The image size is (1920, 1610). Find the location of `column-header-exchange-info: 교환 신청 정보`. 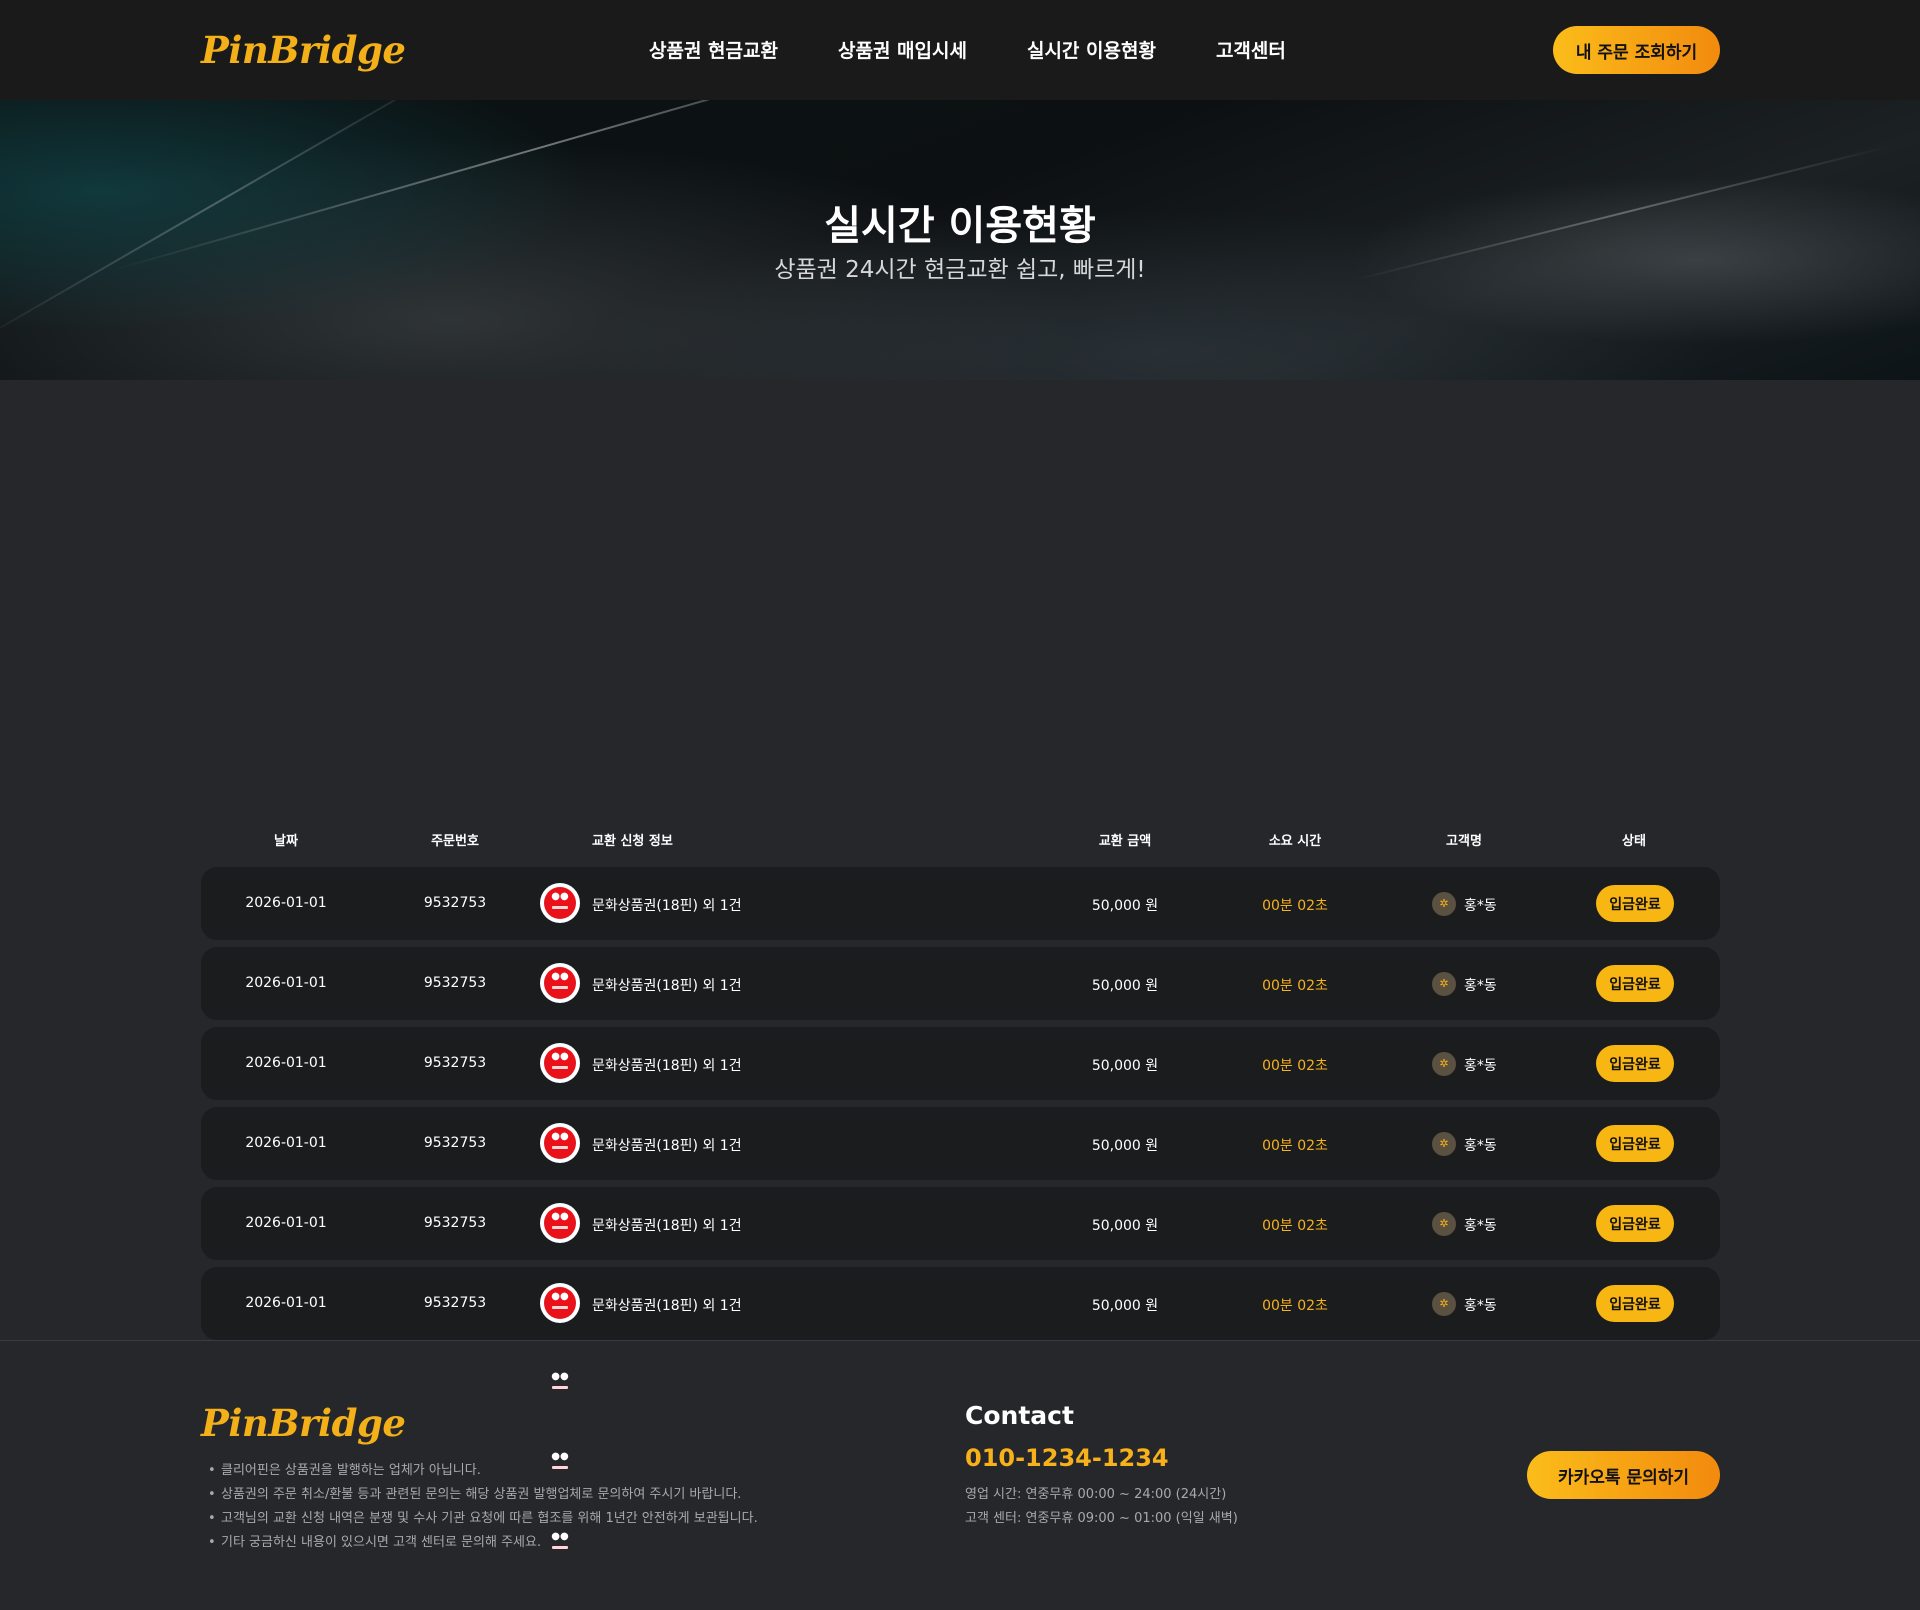

column-header-exchange-info: 교환 신청 정보 is located at coordinates (632, 841).